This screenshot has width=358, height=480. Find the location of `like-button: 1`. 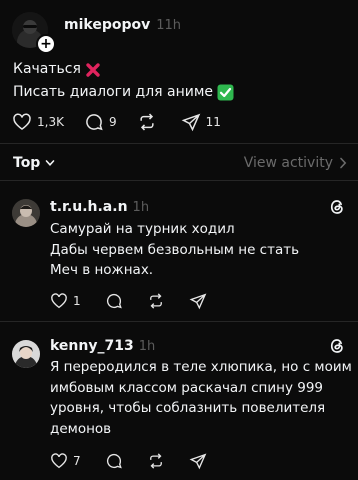

like-button: 1 is located at coordinates (65, 301).